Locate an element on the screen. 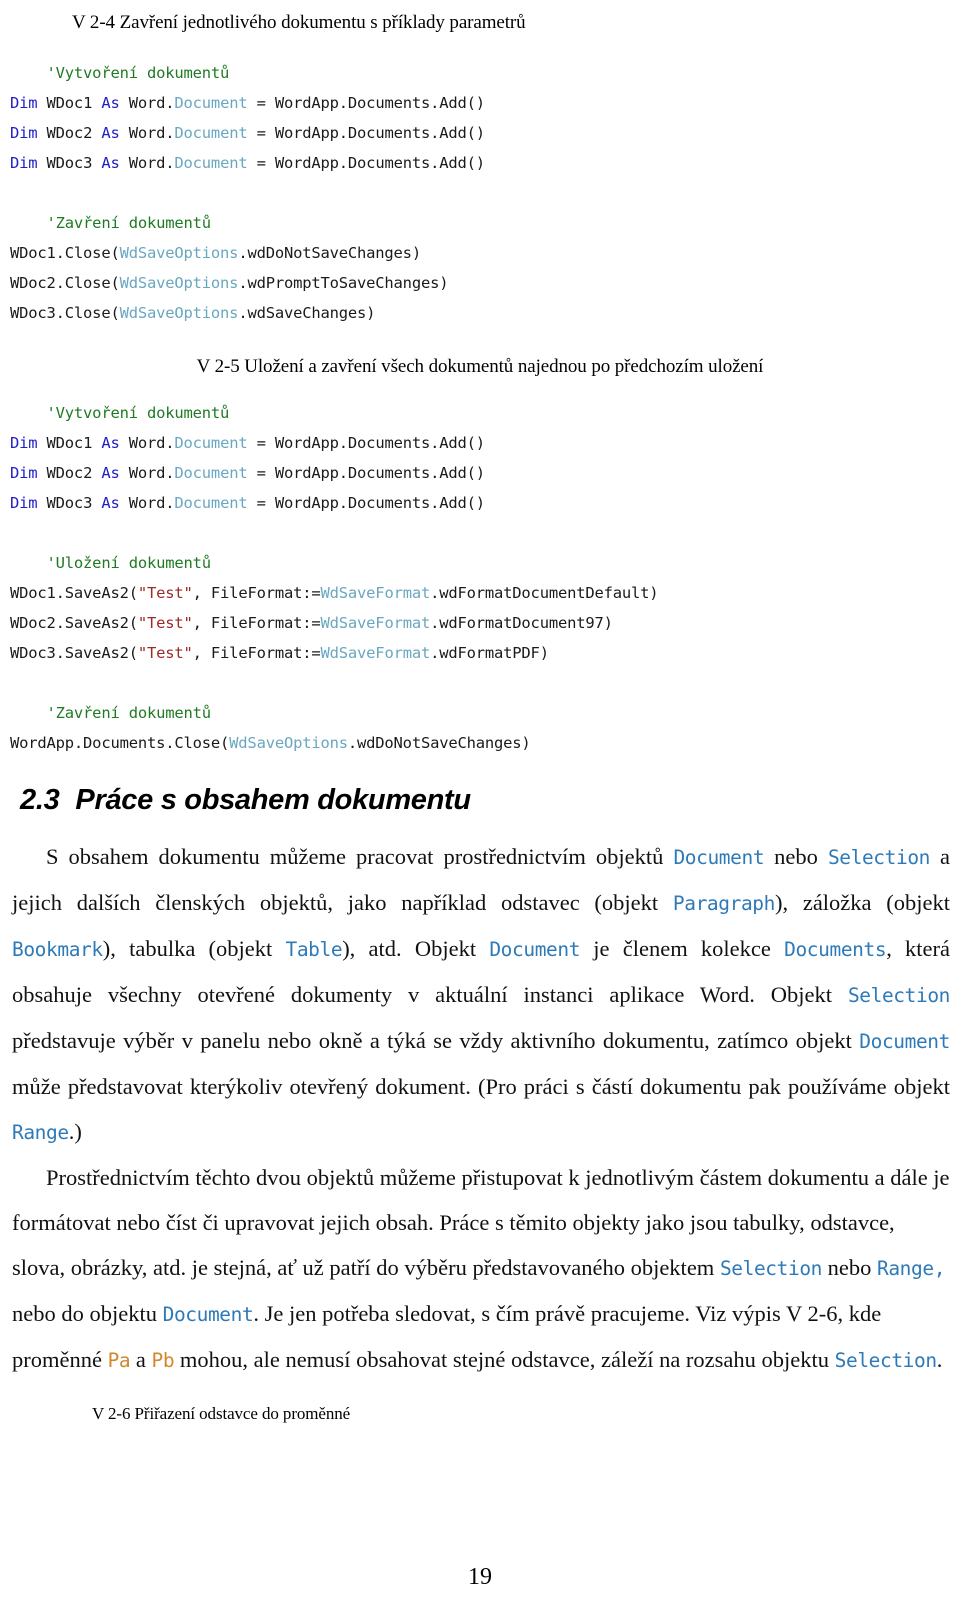 This screenshot has width=960, height=1601. inline-code: Documents is located at coordinates (835, 949).